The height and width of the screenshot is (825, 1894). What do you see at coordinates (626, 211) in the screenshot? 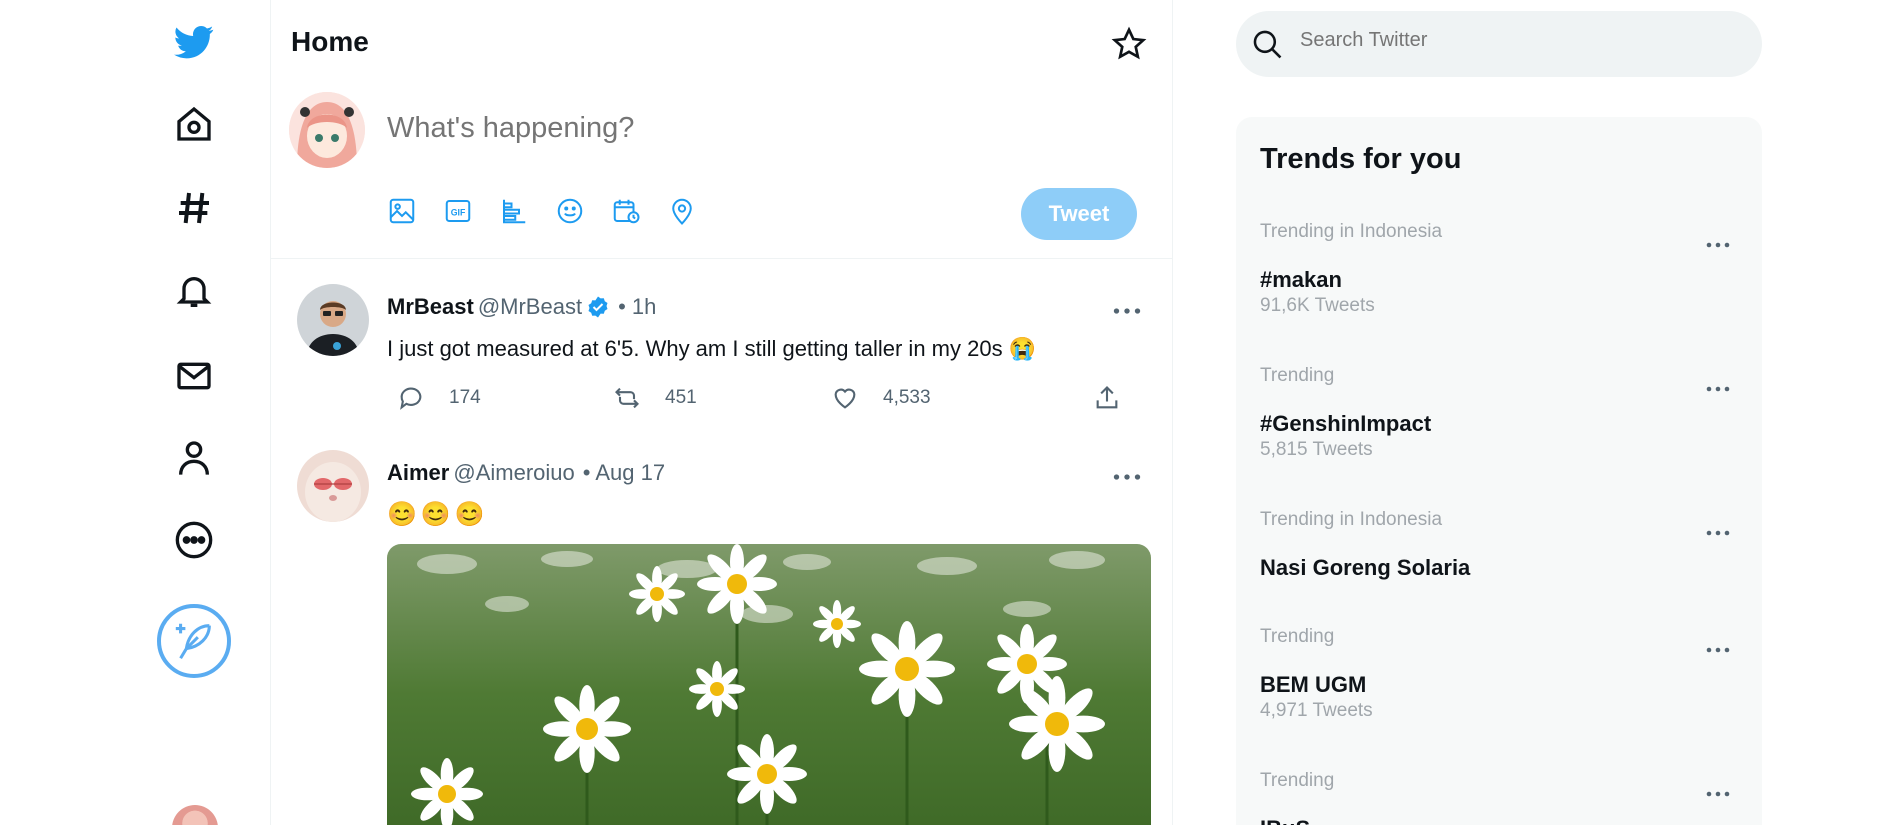
I see `schedule-icon` at bounding box center [626, 211].